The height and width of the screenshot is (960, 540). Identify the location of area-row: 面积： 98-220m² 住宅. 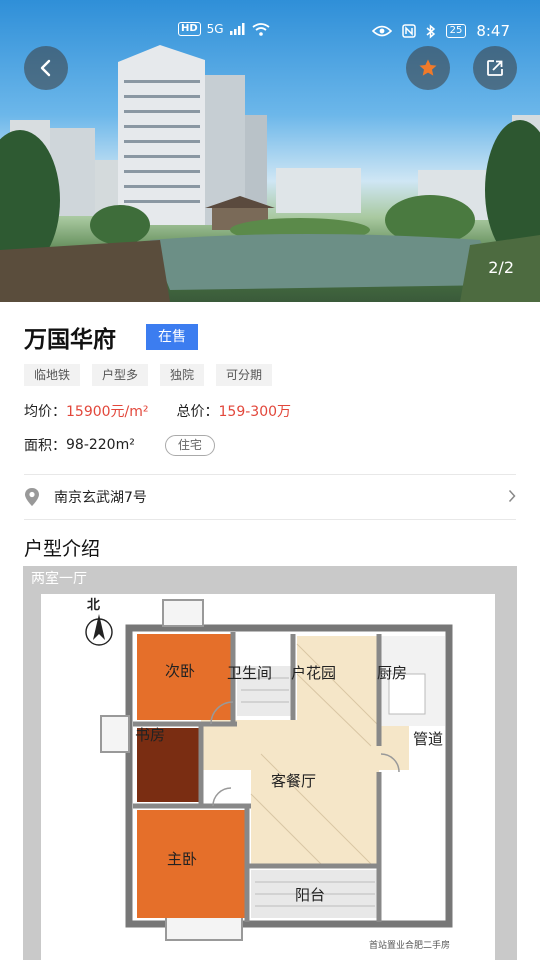
(270, 445).